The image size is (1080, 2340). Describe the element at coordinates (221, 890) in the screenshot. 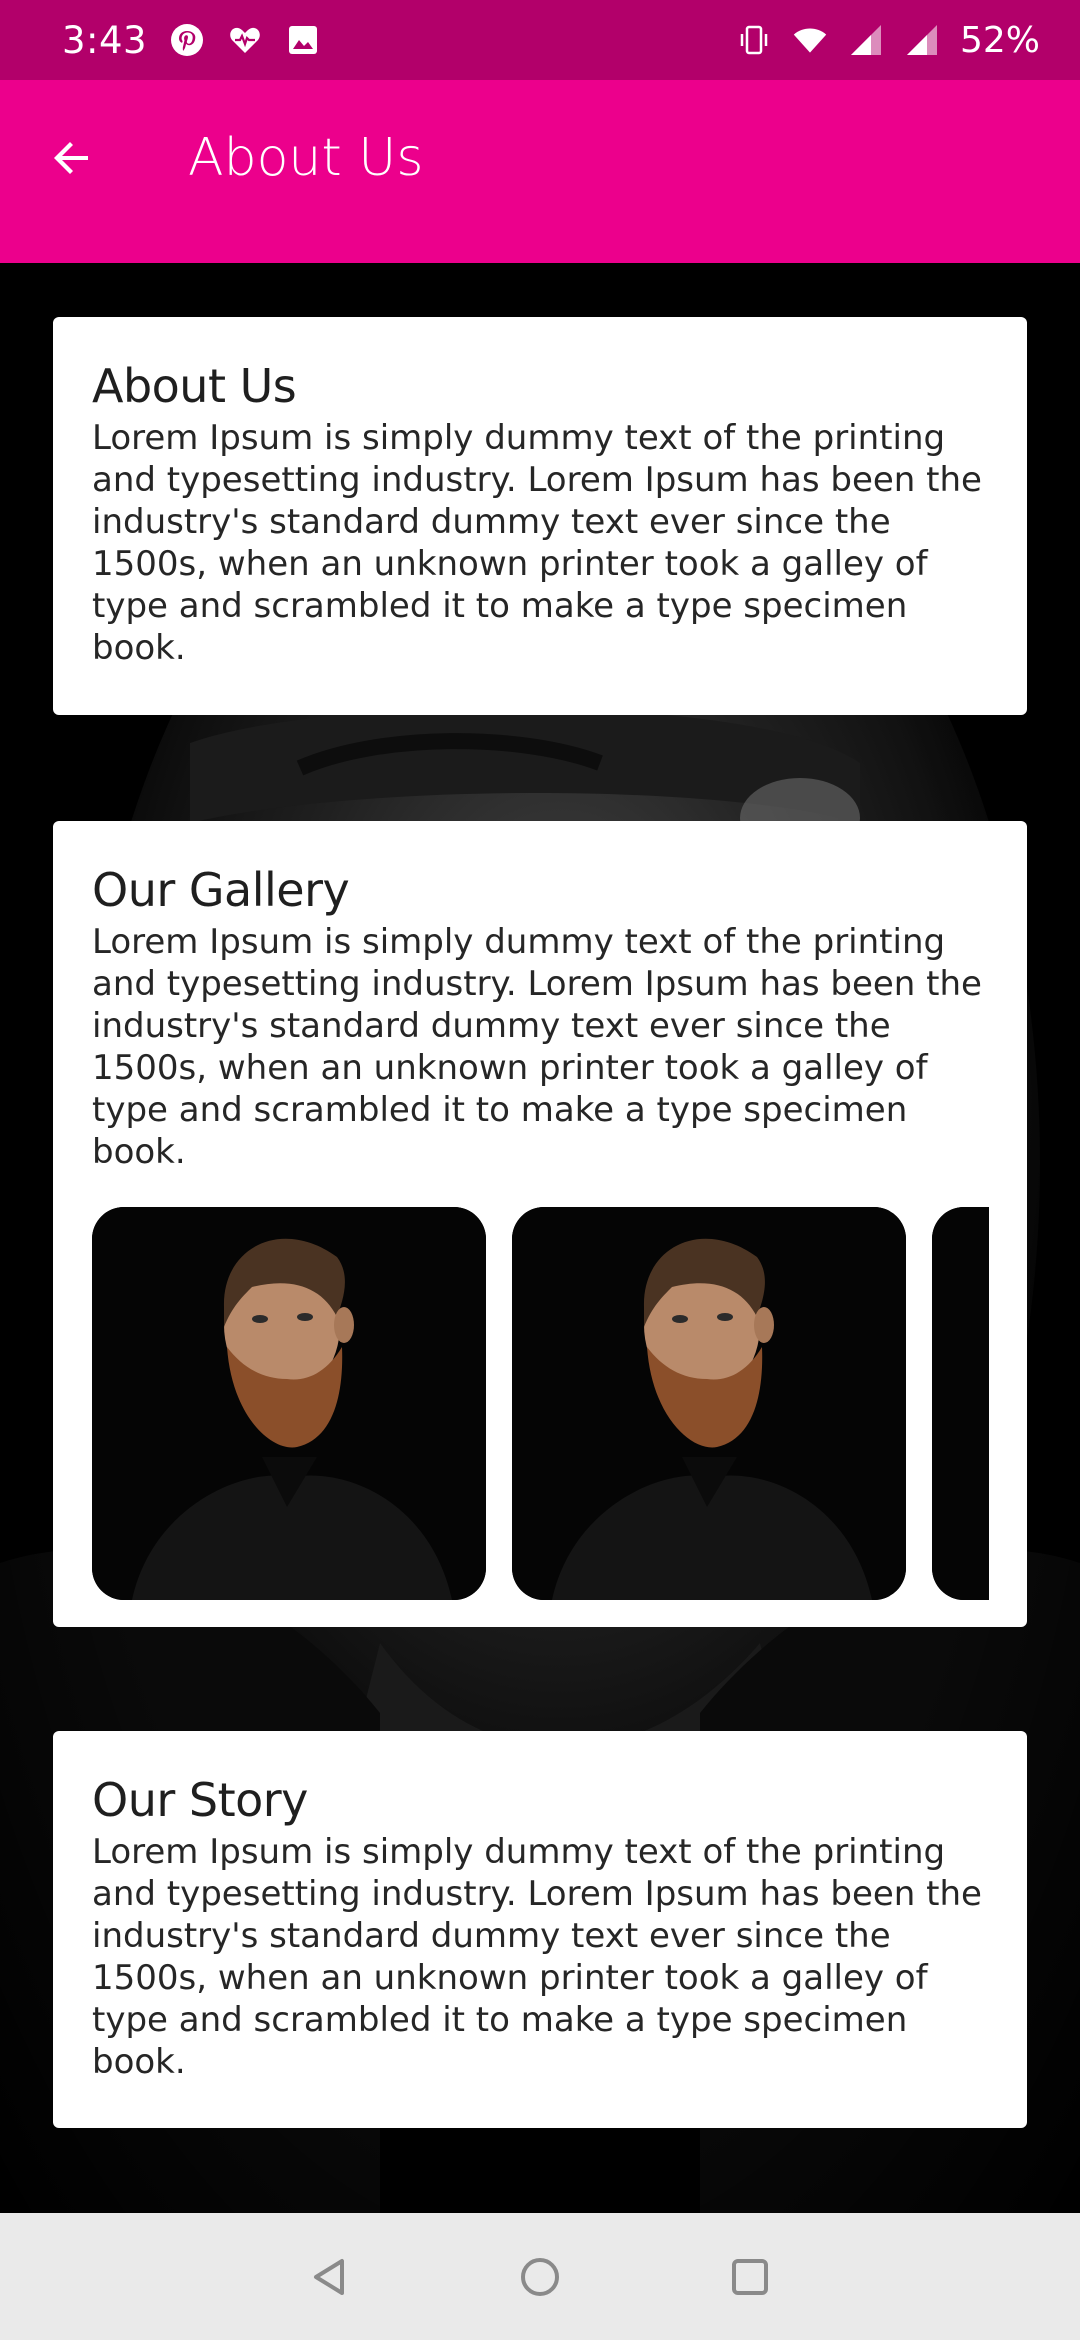

I see `gallery-title: Our Gallery` at that location.